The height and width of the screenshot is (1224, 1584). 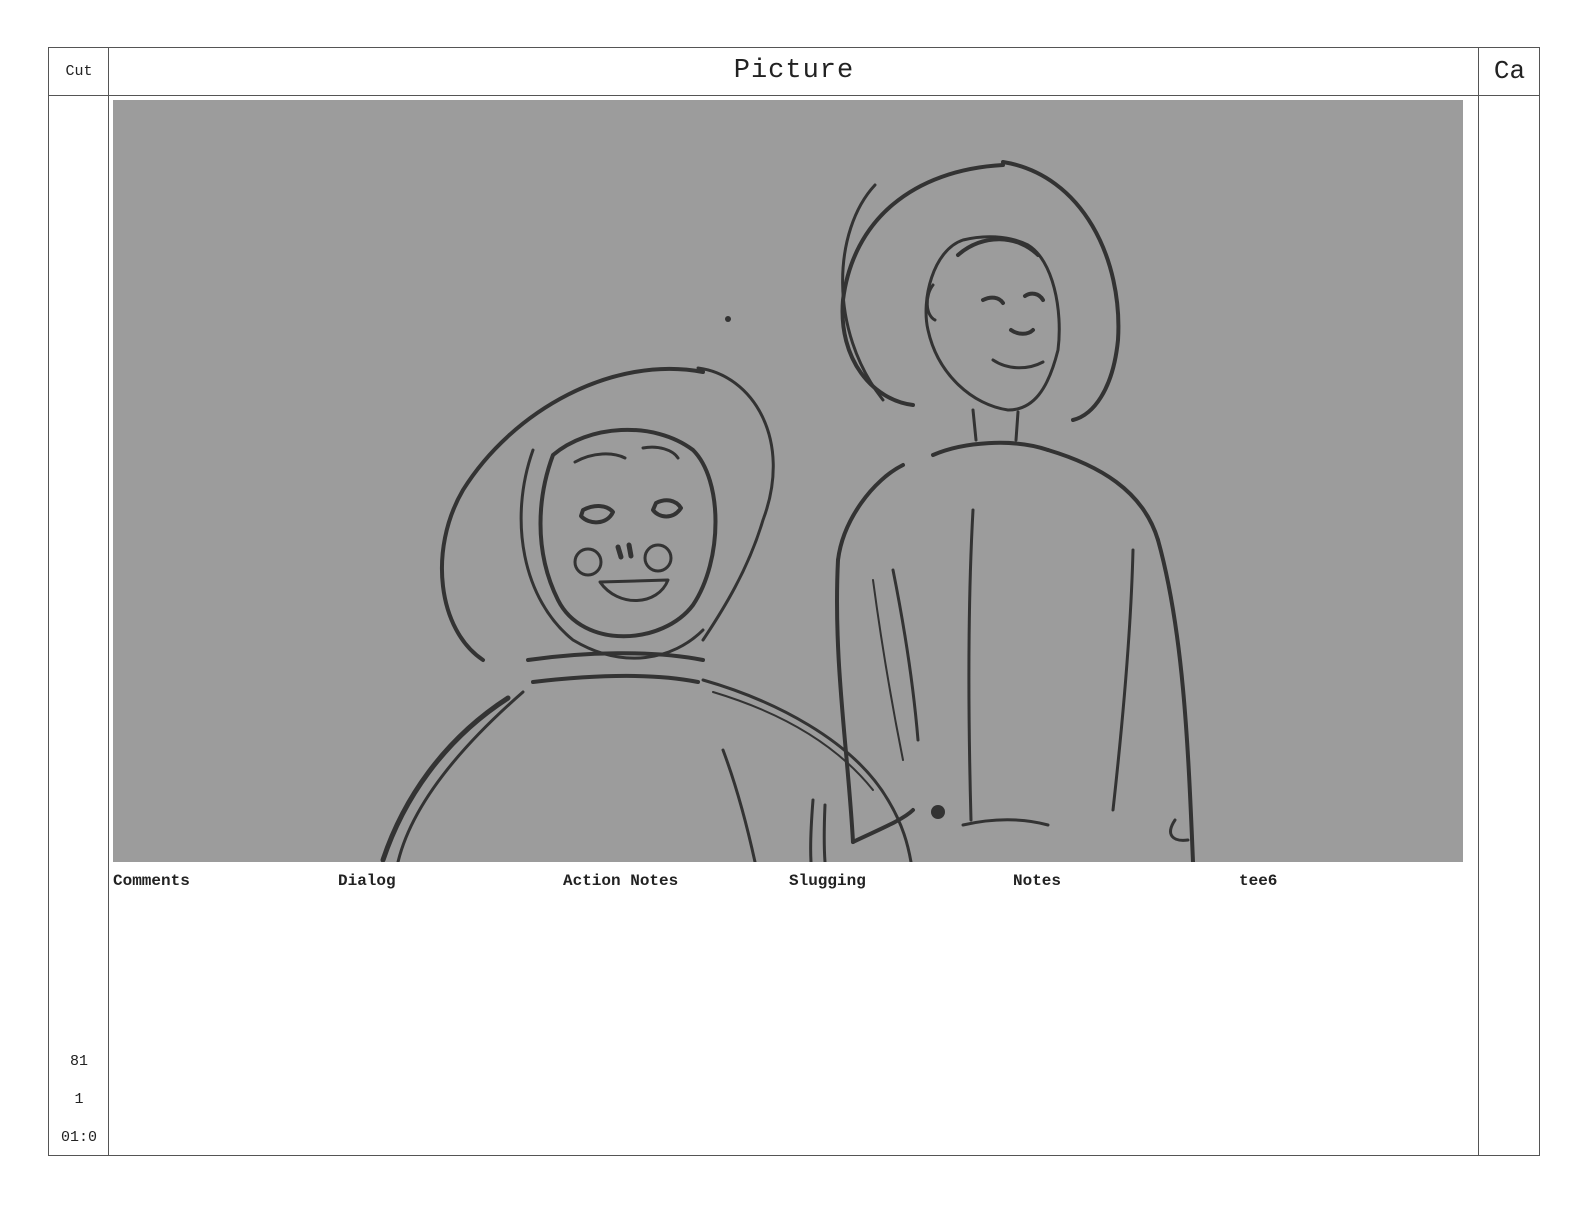 What do you see at coordinates (1509, 71) in the screenshot?
I see `camera-header: Ca` at bounding box center [1509, 71].